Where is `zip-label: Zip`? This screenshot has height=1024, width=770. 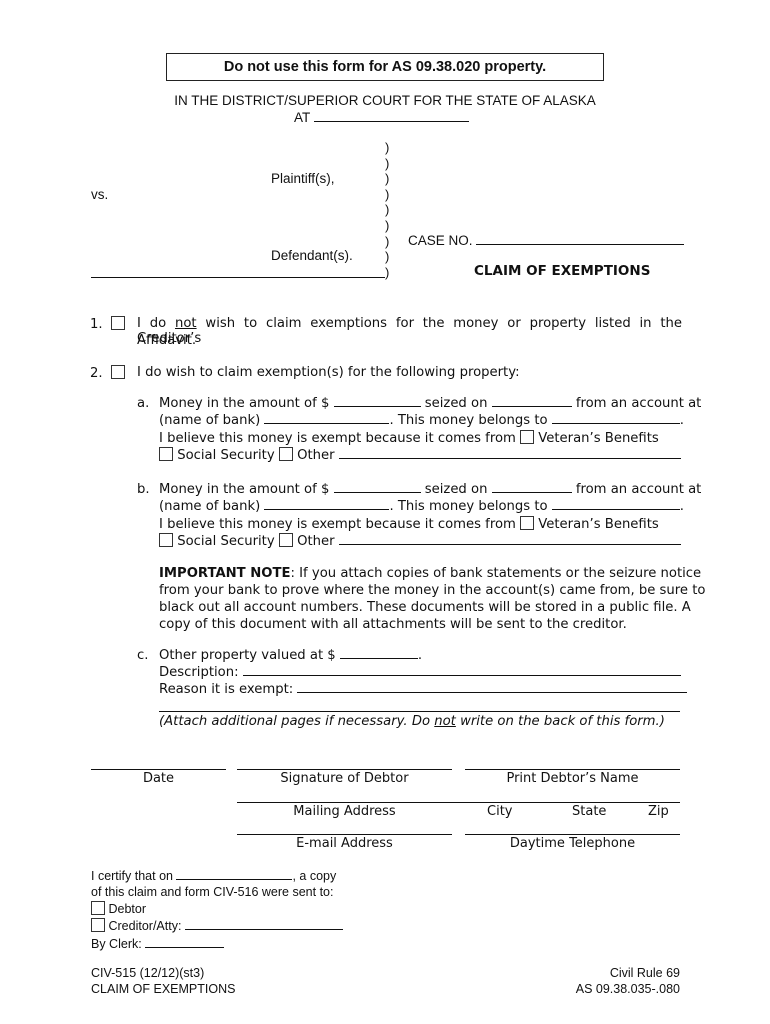 zip-label: Zip is located at coordinates (658, 811).